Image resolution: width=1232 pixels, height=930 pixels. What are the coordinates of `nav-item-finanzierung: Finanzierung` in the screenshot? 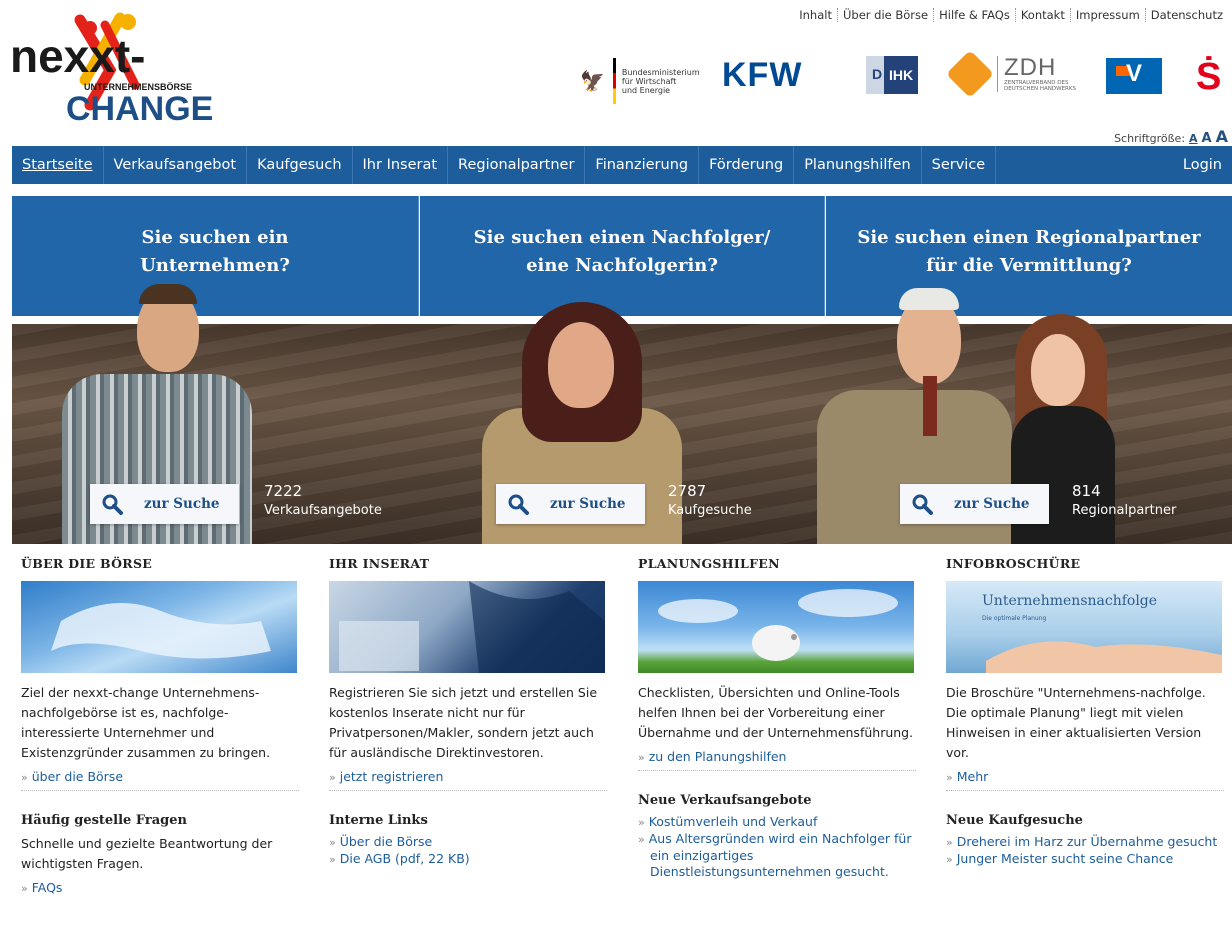 It's located at (642, 165).